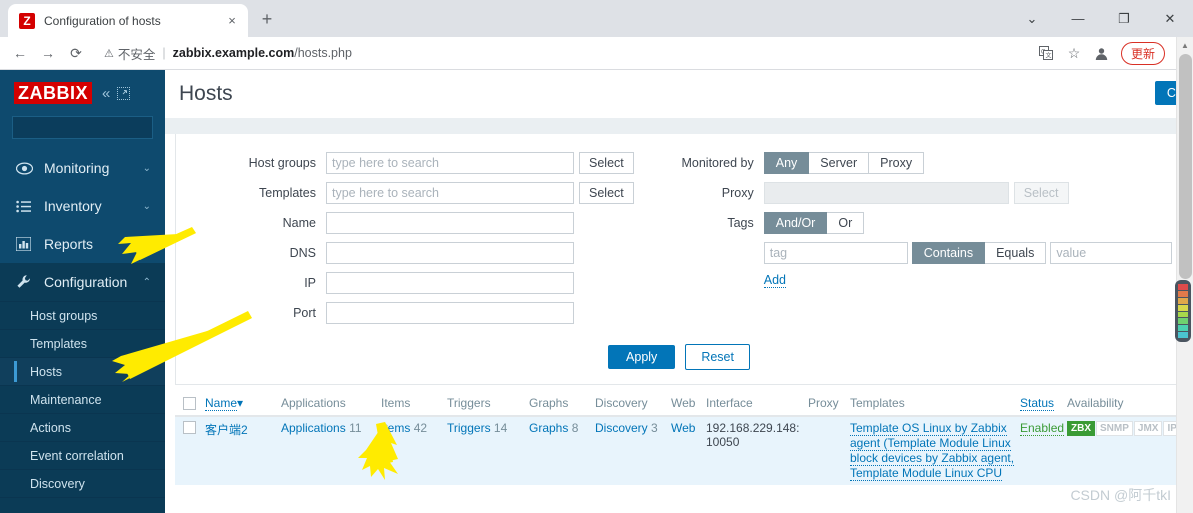 The width and height of the screenshot is (1193, 513). What do you see at coordinates (48, 53) in the screenshot?
I see `forward-icon: →` at bounding box center [48, 53].